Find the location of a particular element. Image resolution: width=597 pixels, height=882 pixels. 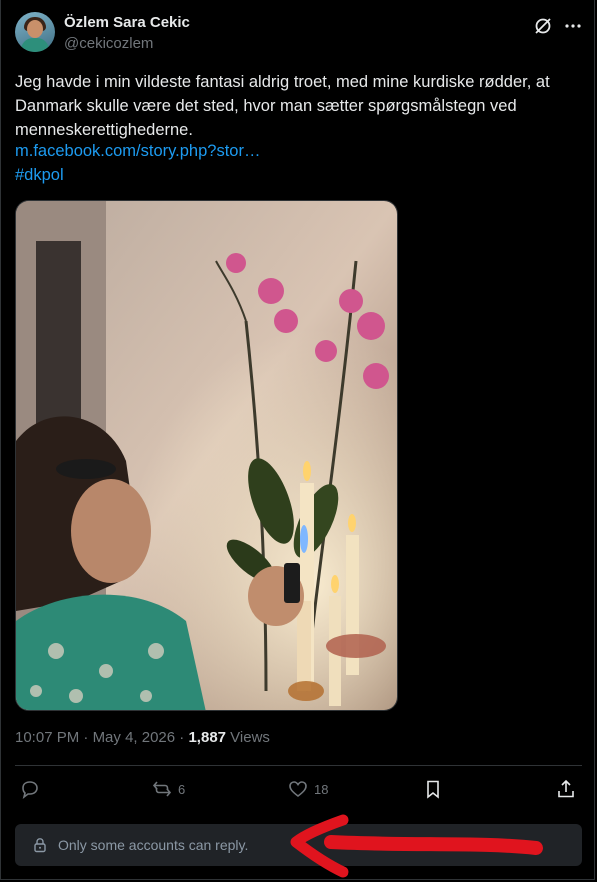

tweet-hashtag: #dkpol is located at coordinates (39, 175).